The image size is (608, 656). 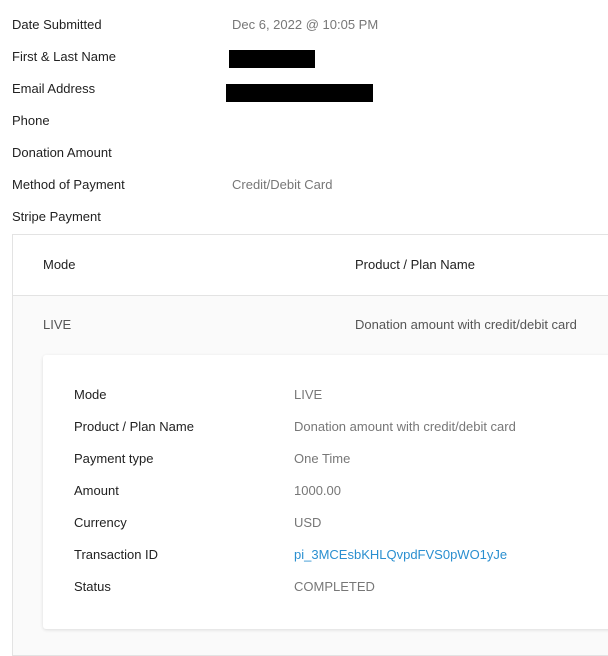 What do you see at coordinates (57, 24) in the screenshot?
I see `date-submitted-label: Date Submitted` at bounding box center [57, 24].